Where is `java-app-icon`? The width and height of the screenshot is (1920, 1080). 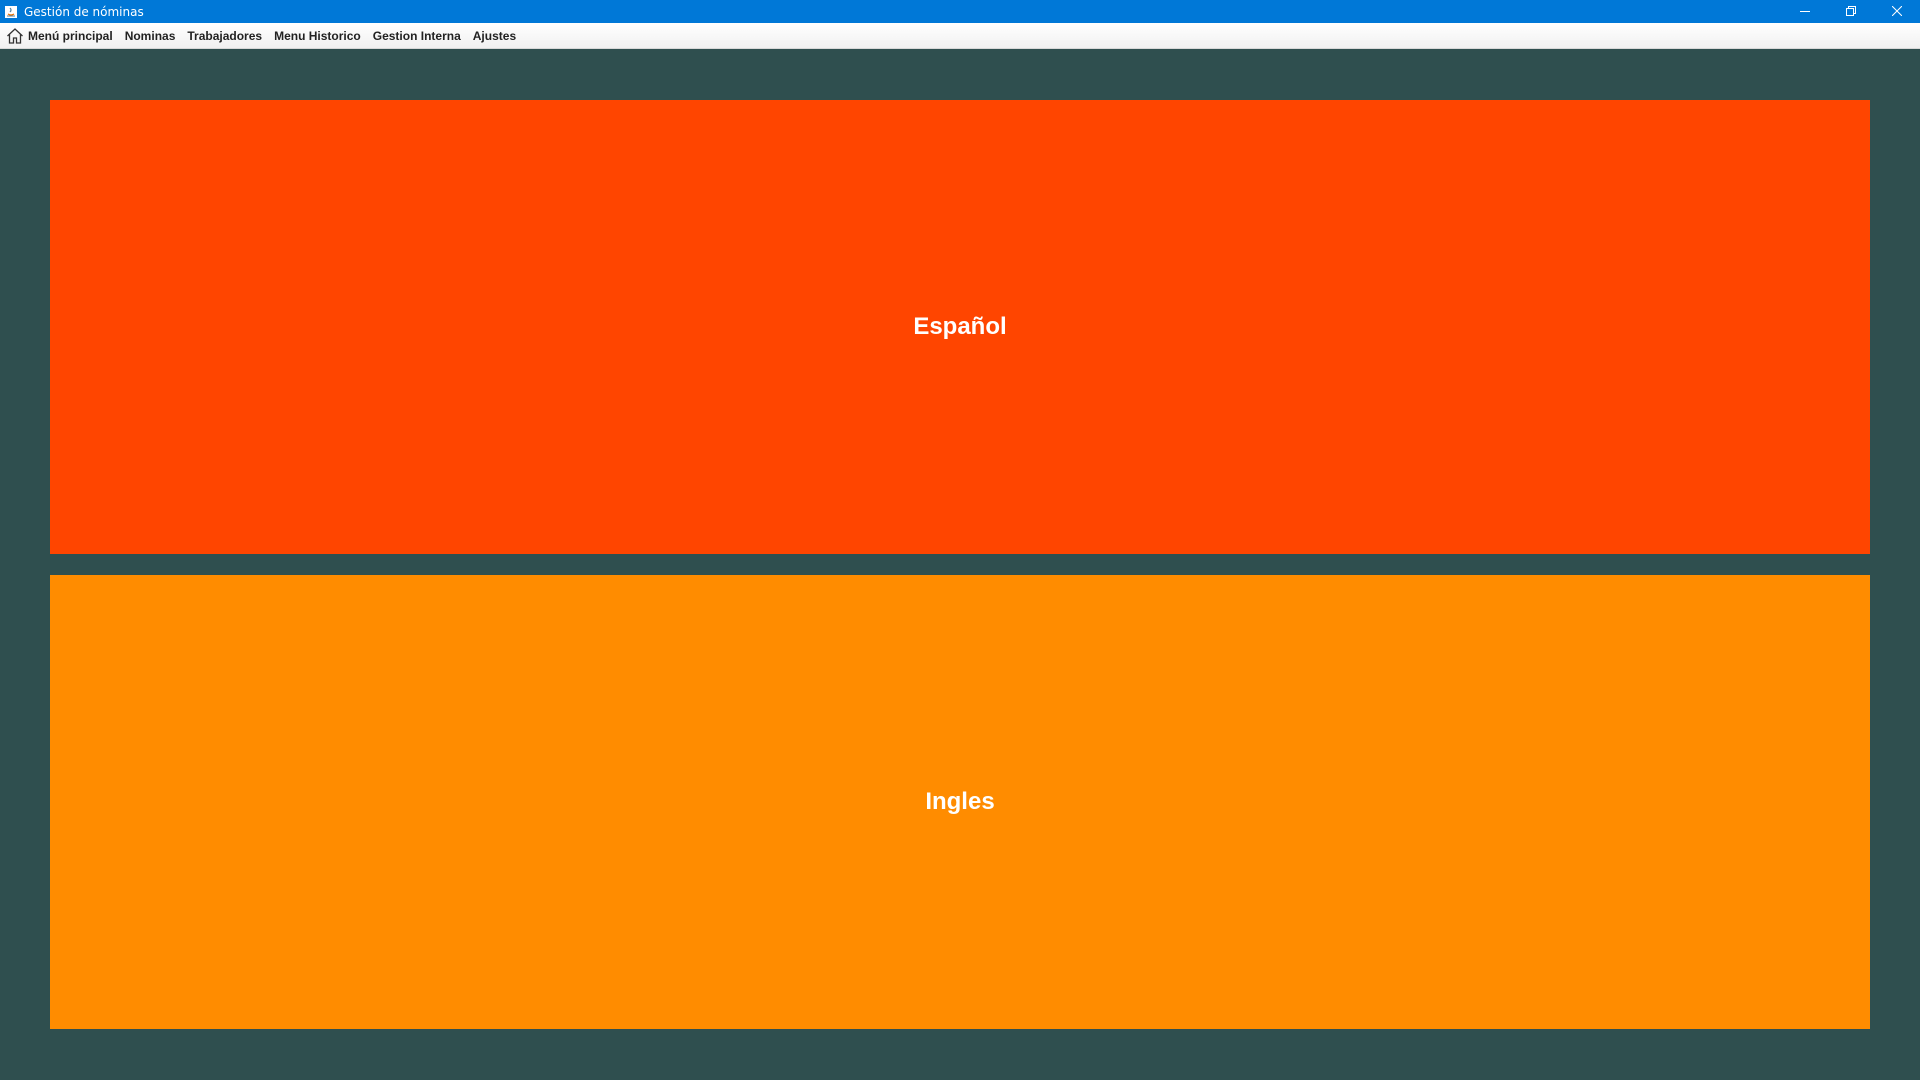 java-app-icon is located at coordinates (11, 12).